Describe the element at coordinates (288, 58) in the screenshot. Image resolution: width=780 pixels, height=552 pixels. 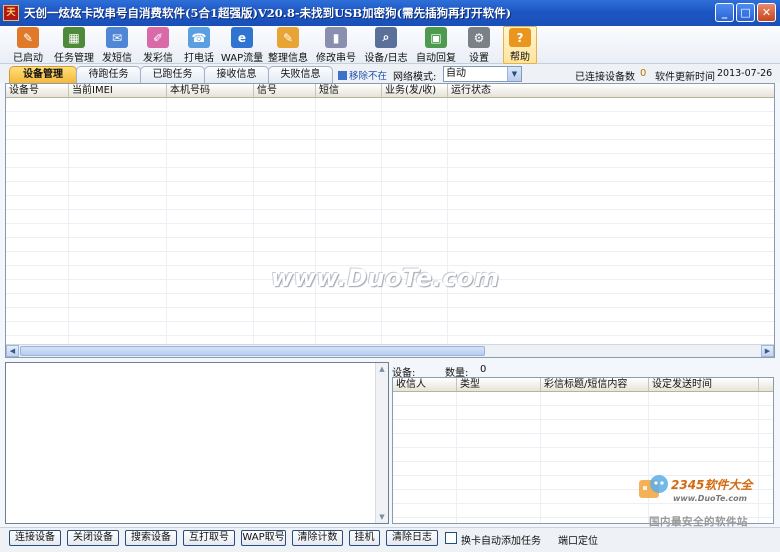
I see `toolbar-label: 整理信息` at that location.